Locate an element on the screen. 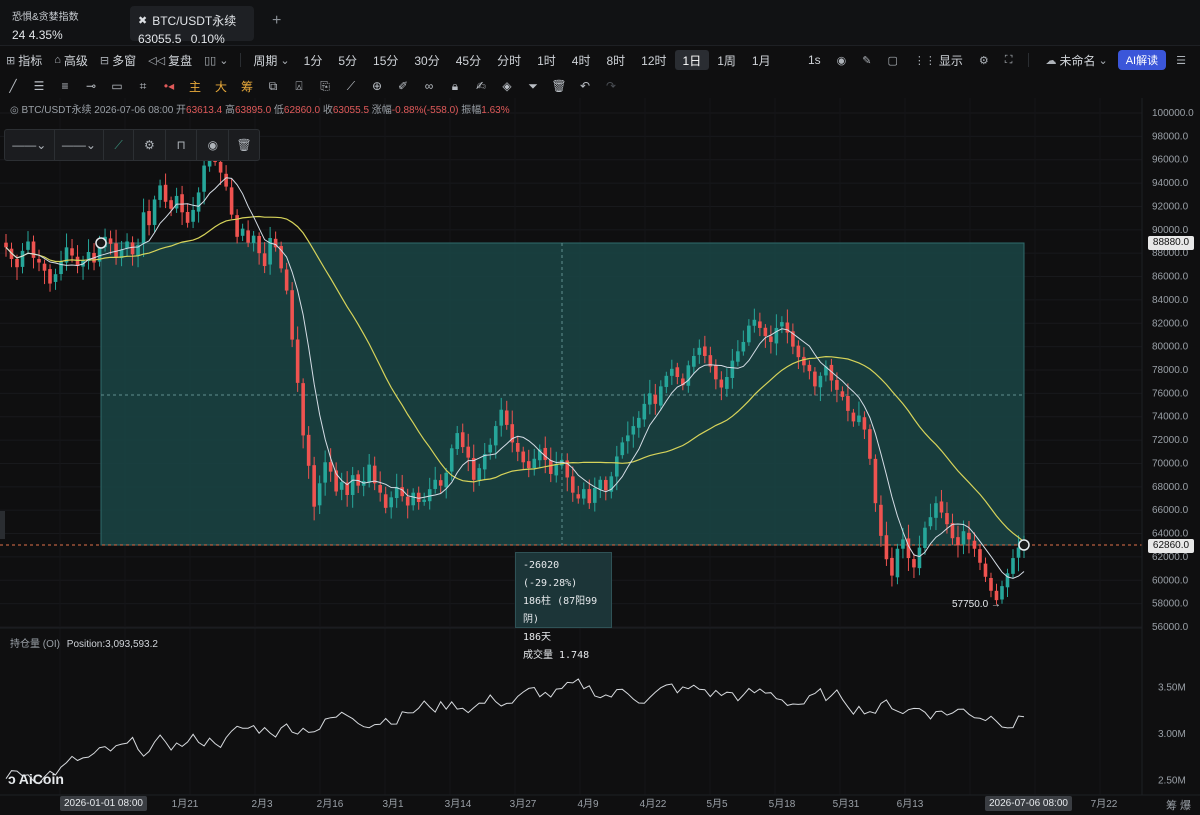 The width and height of the screenshot is (1200, 815). date-tick-6: 4月9 is located at coordinates (588, 804).